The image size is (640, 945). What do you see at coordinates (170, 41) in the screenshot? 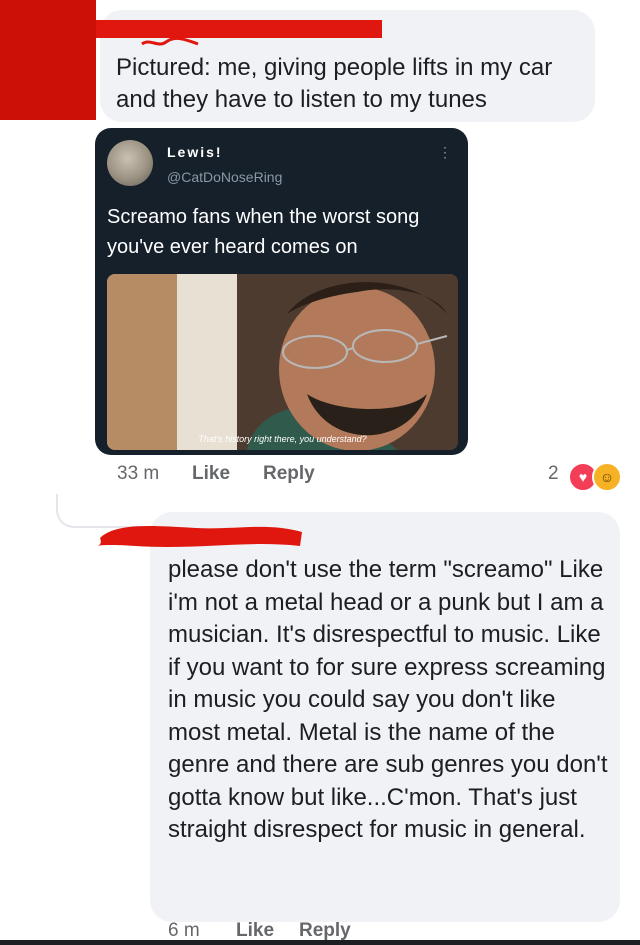
I see `redaction-scribble` at bounding box center [170, 41].